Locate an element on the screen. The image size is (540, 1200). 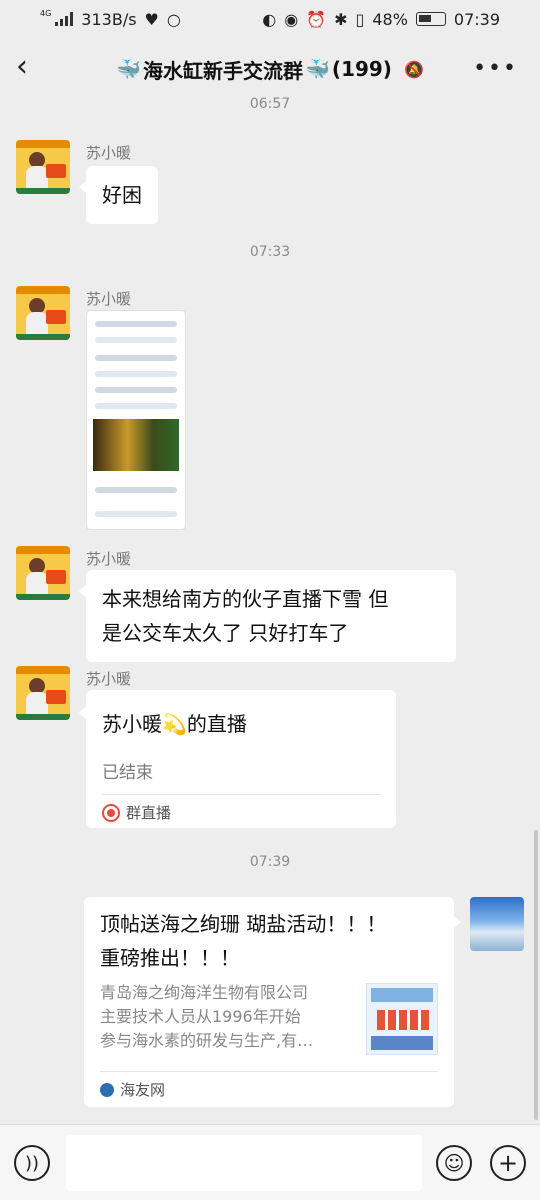
eye-icon: ◉ is located at coordinates (291, 19).